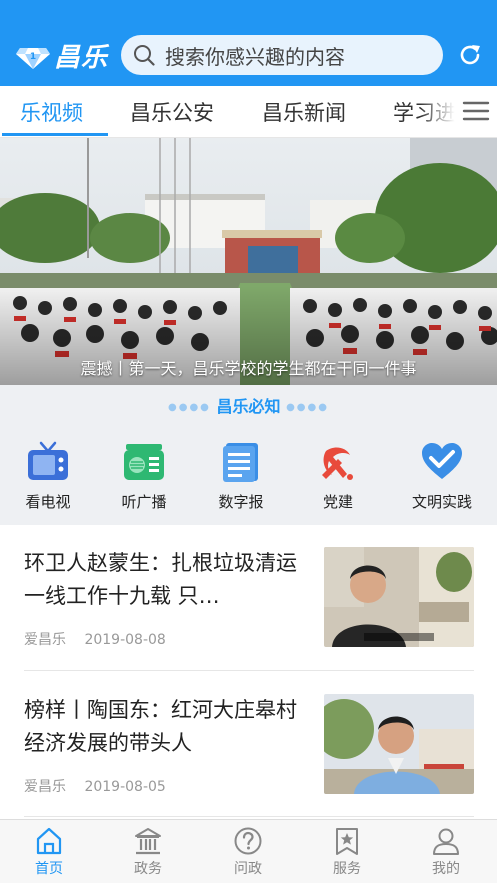 This screenshot has height=883, width=497. What do you see at coordinates (48, 502) in the screenshot?
I see `quick-label: 看电视` at bounding box center [48, 502].